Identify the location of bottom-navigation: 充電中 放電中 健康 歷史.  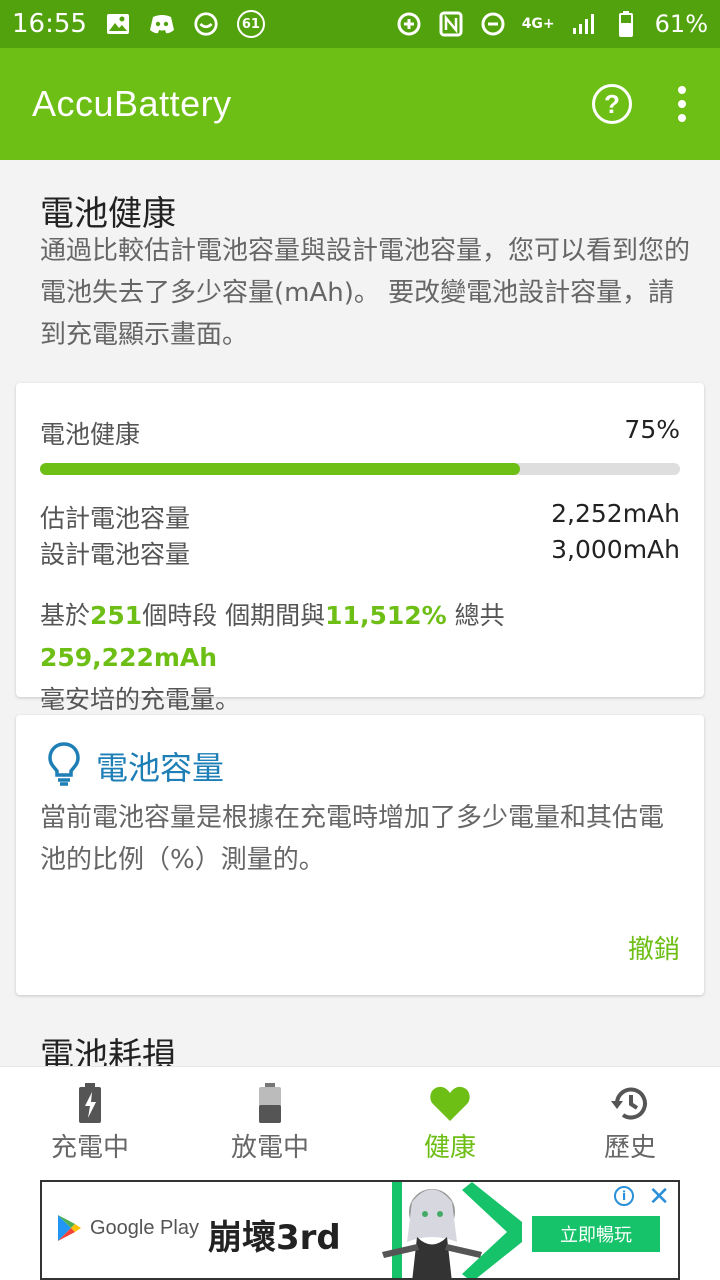
(360, 1123).